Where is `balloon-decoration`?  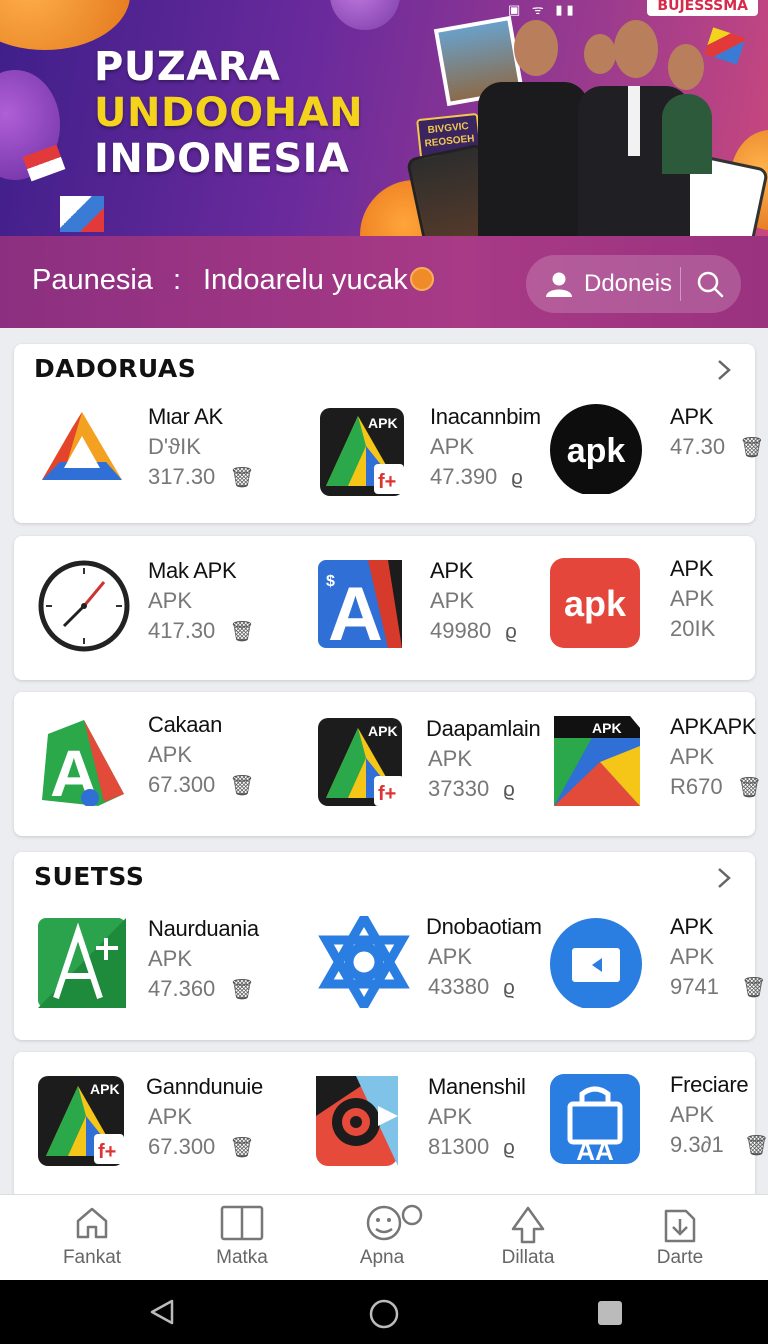 balloon-decoration is located at coordinates (65, 25).